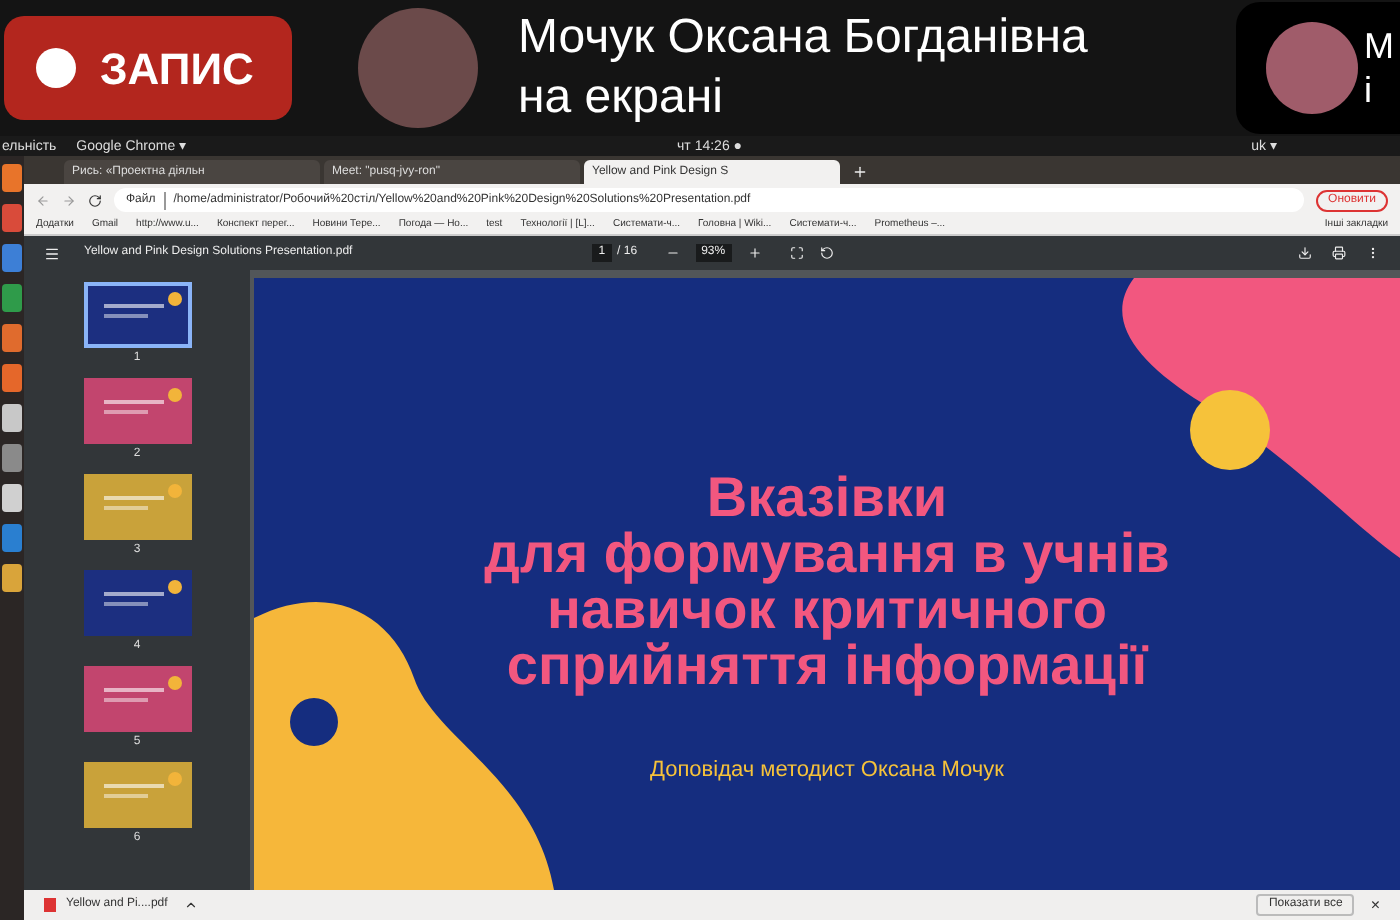 The image size is (1400, 920). Describe the element at coordinates (148, 68) in the screenshot. I see `record-button: ЗАПИС` at that location.